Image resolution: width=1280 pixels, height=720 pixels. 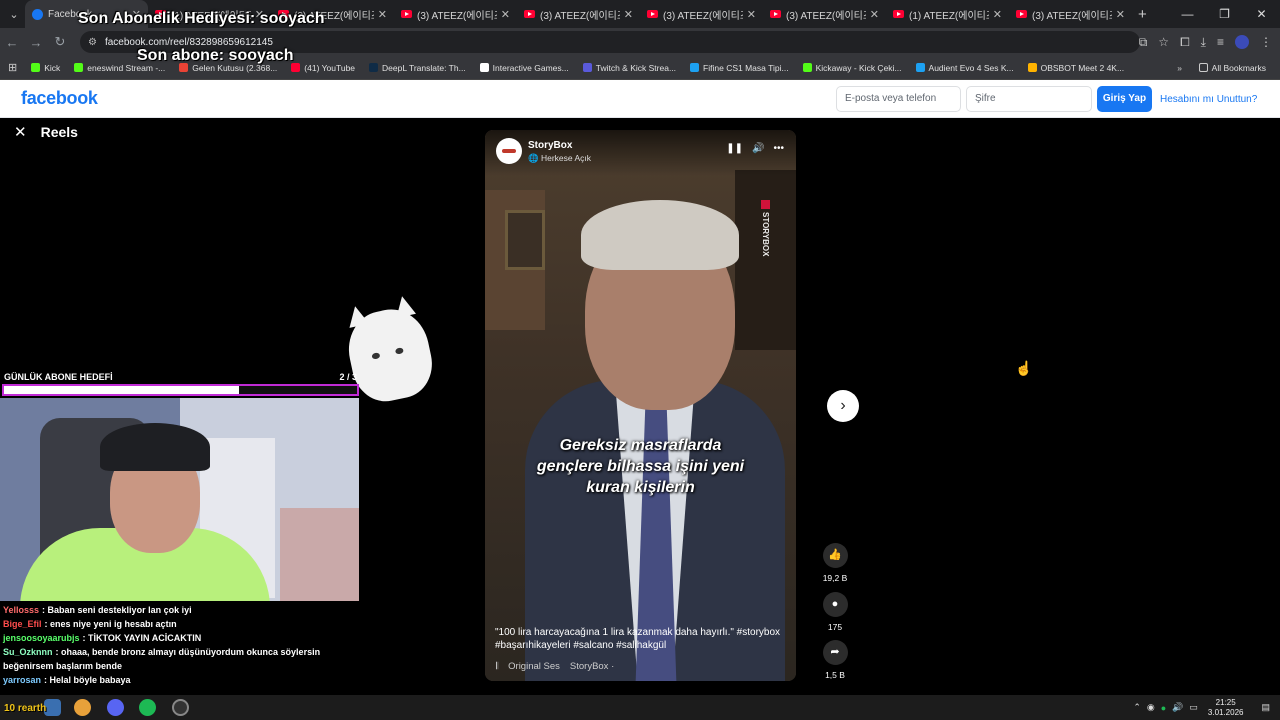 I want to click on spotify-tray-icon: ●, so click(x=1163, y=708).